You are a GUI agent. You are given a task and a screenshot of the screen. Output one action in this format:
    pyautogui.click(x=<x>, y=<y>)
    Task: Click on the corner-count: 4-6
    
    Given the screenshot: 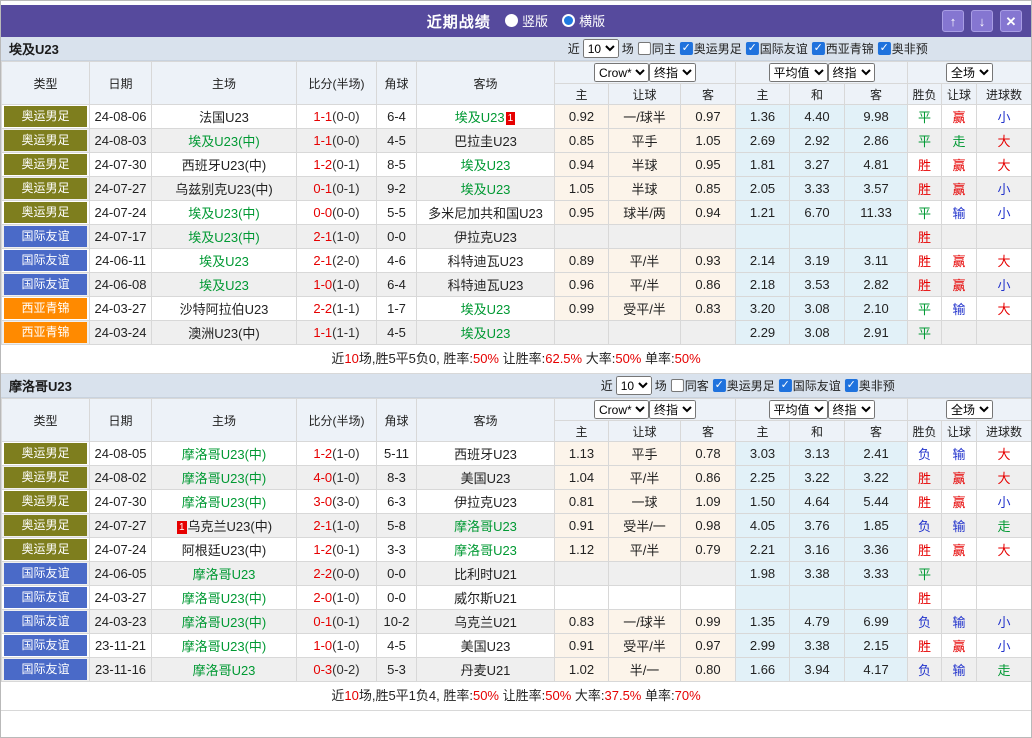 What is the action you would take?
    pyautogui.click(x=396, y=260)
    